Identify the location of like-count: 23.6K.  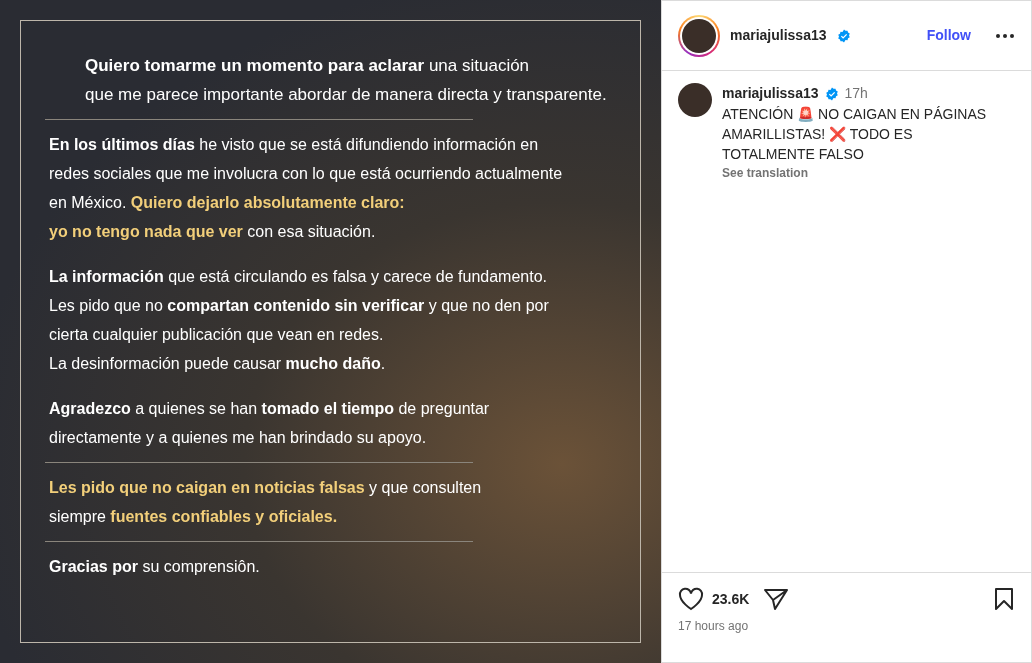
(731, 599).